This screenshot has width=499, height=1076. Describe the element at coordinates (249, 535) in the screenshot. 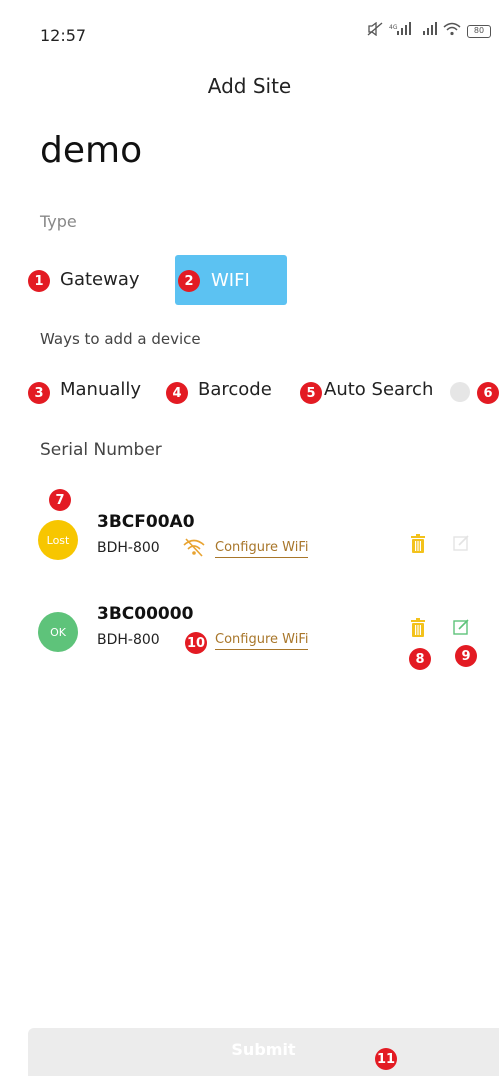

I see `device-row: 7 Lost 3BCF00A0 BDH-800 Configure WiFi` at that location.